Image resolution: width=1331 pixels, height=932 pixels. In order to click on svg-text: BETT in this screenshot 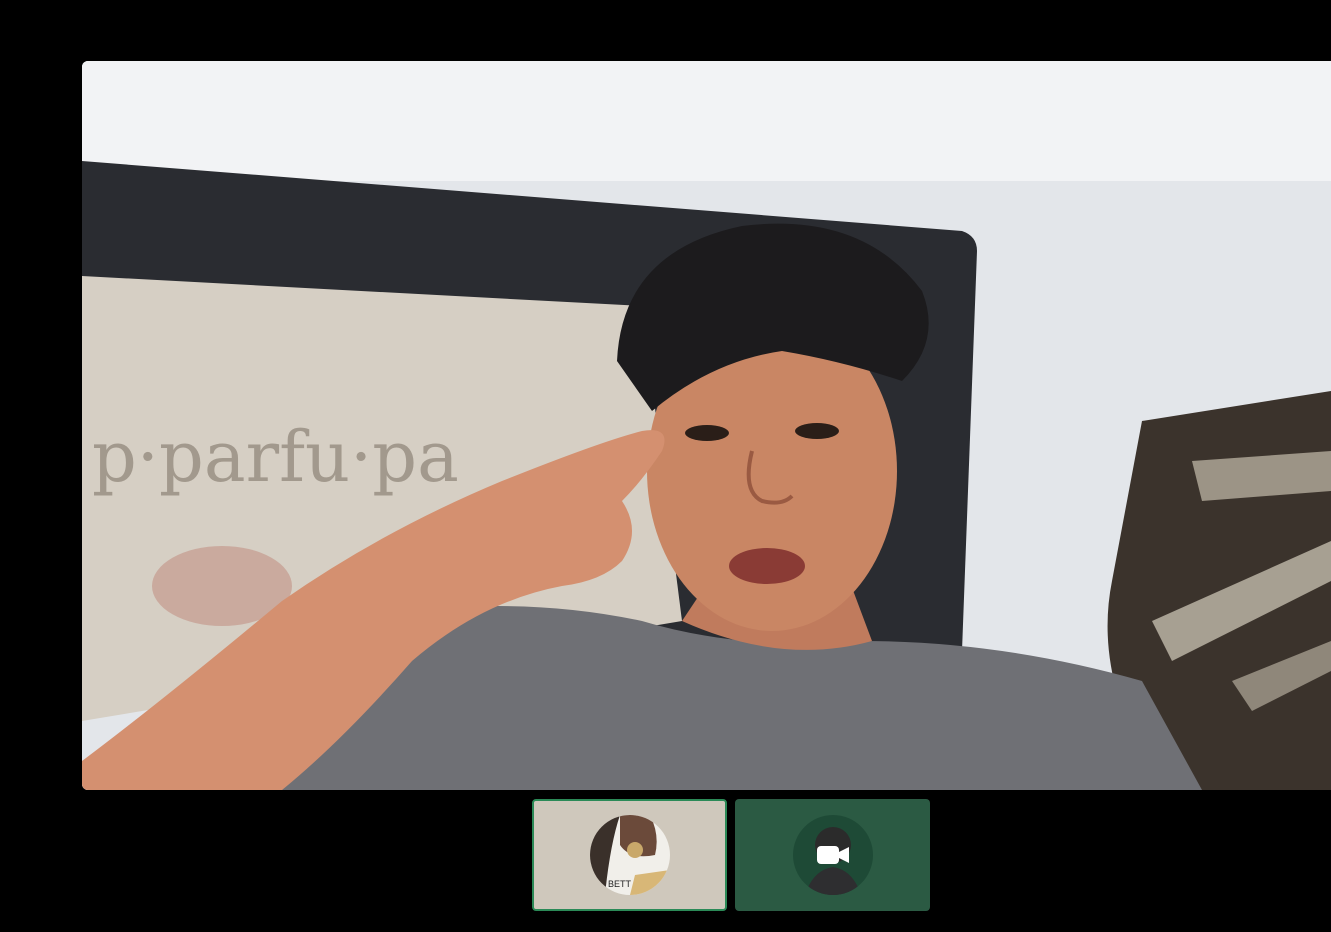, I will do `click(620, 884)`.